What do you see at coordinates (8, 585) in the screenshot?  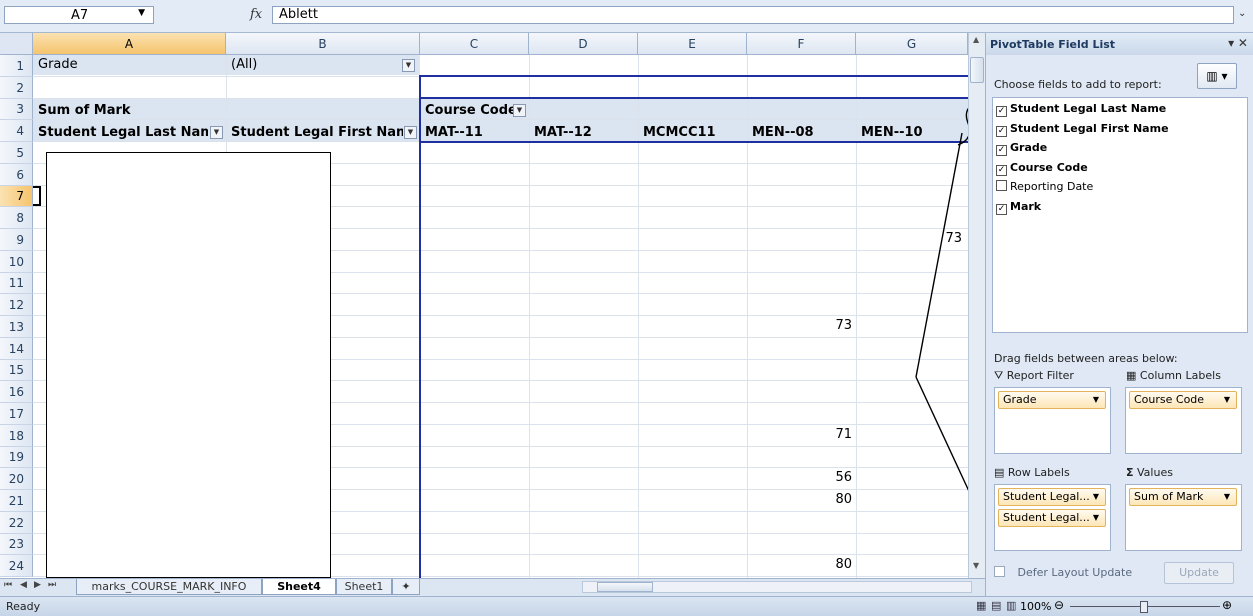 I see `first-sheet-icon: ⏮` at bounding box center [8, 585].